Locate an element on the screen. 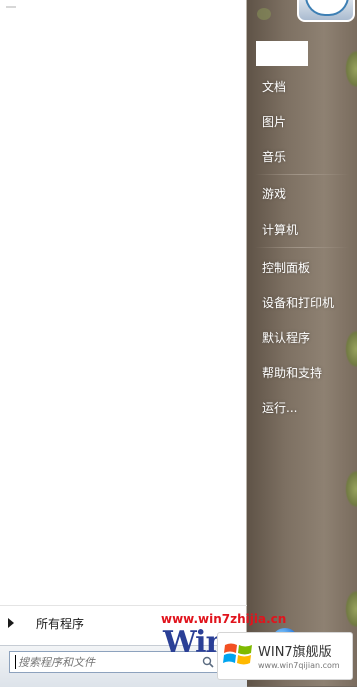 This screenshot has height=687, width=357. watermark-url: www.win7zhijia.cn is located at coordinates (224, 619).